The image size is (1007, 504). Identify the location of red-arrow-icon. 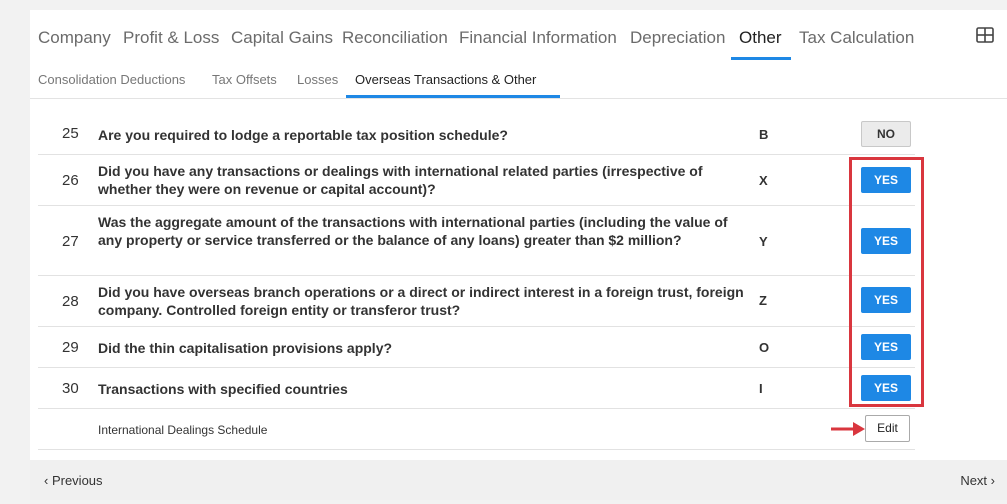
(848, 429).